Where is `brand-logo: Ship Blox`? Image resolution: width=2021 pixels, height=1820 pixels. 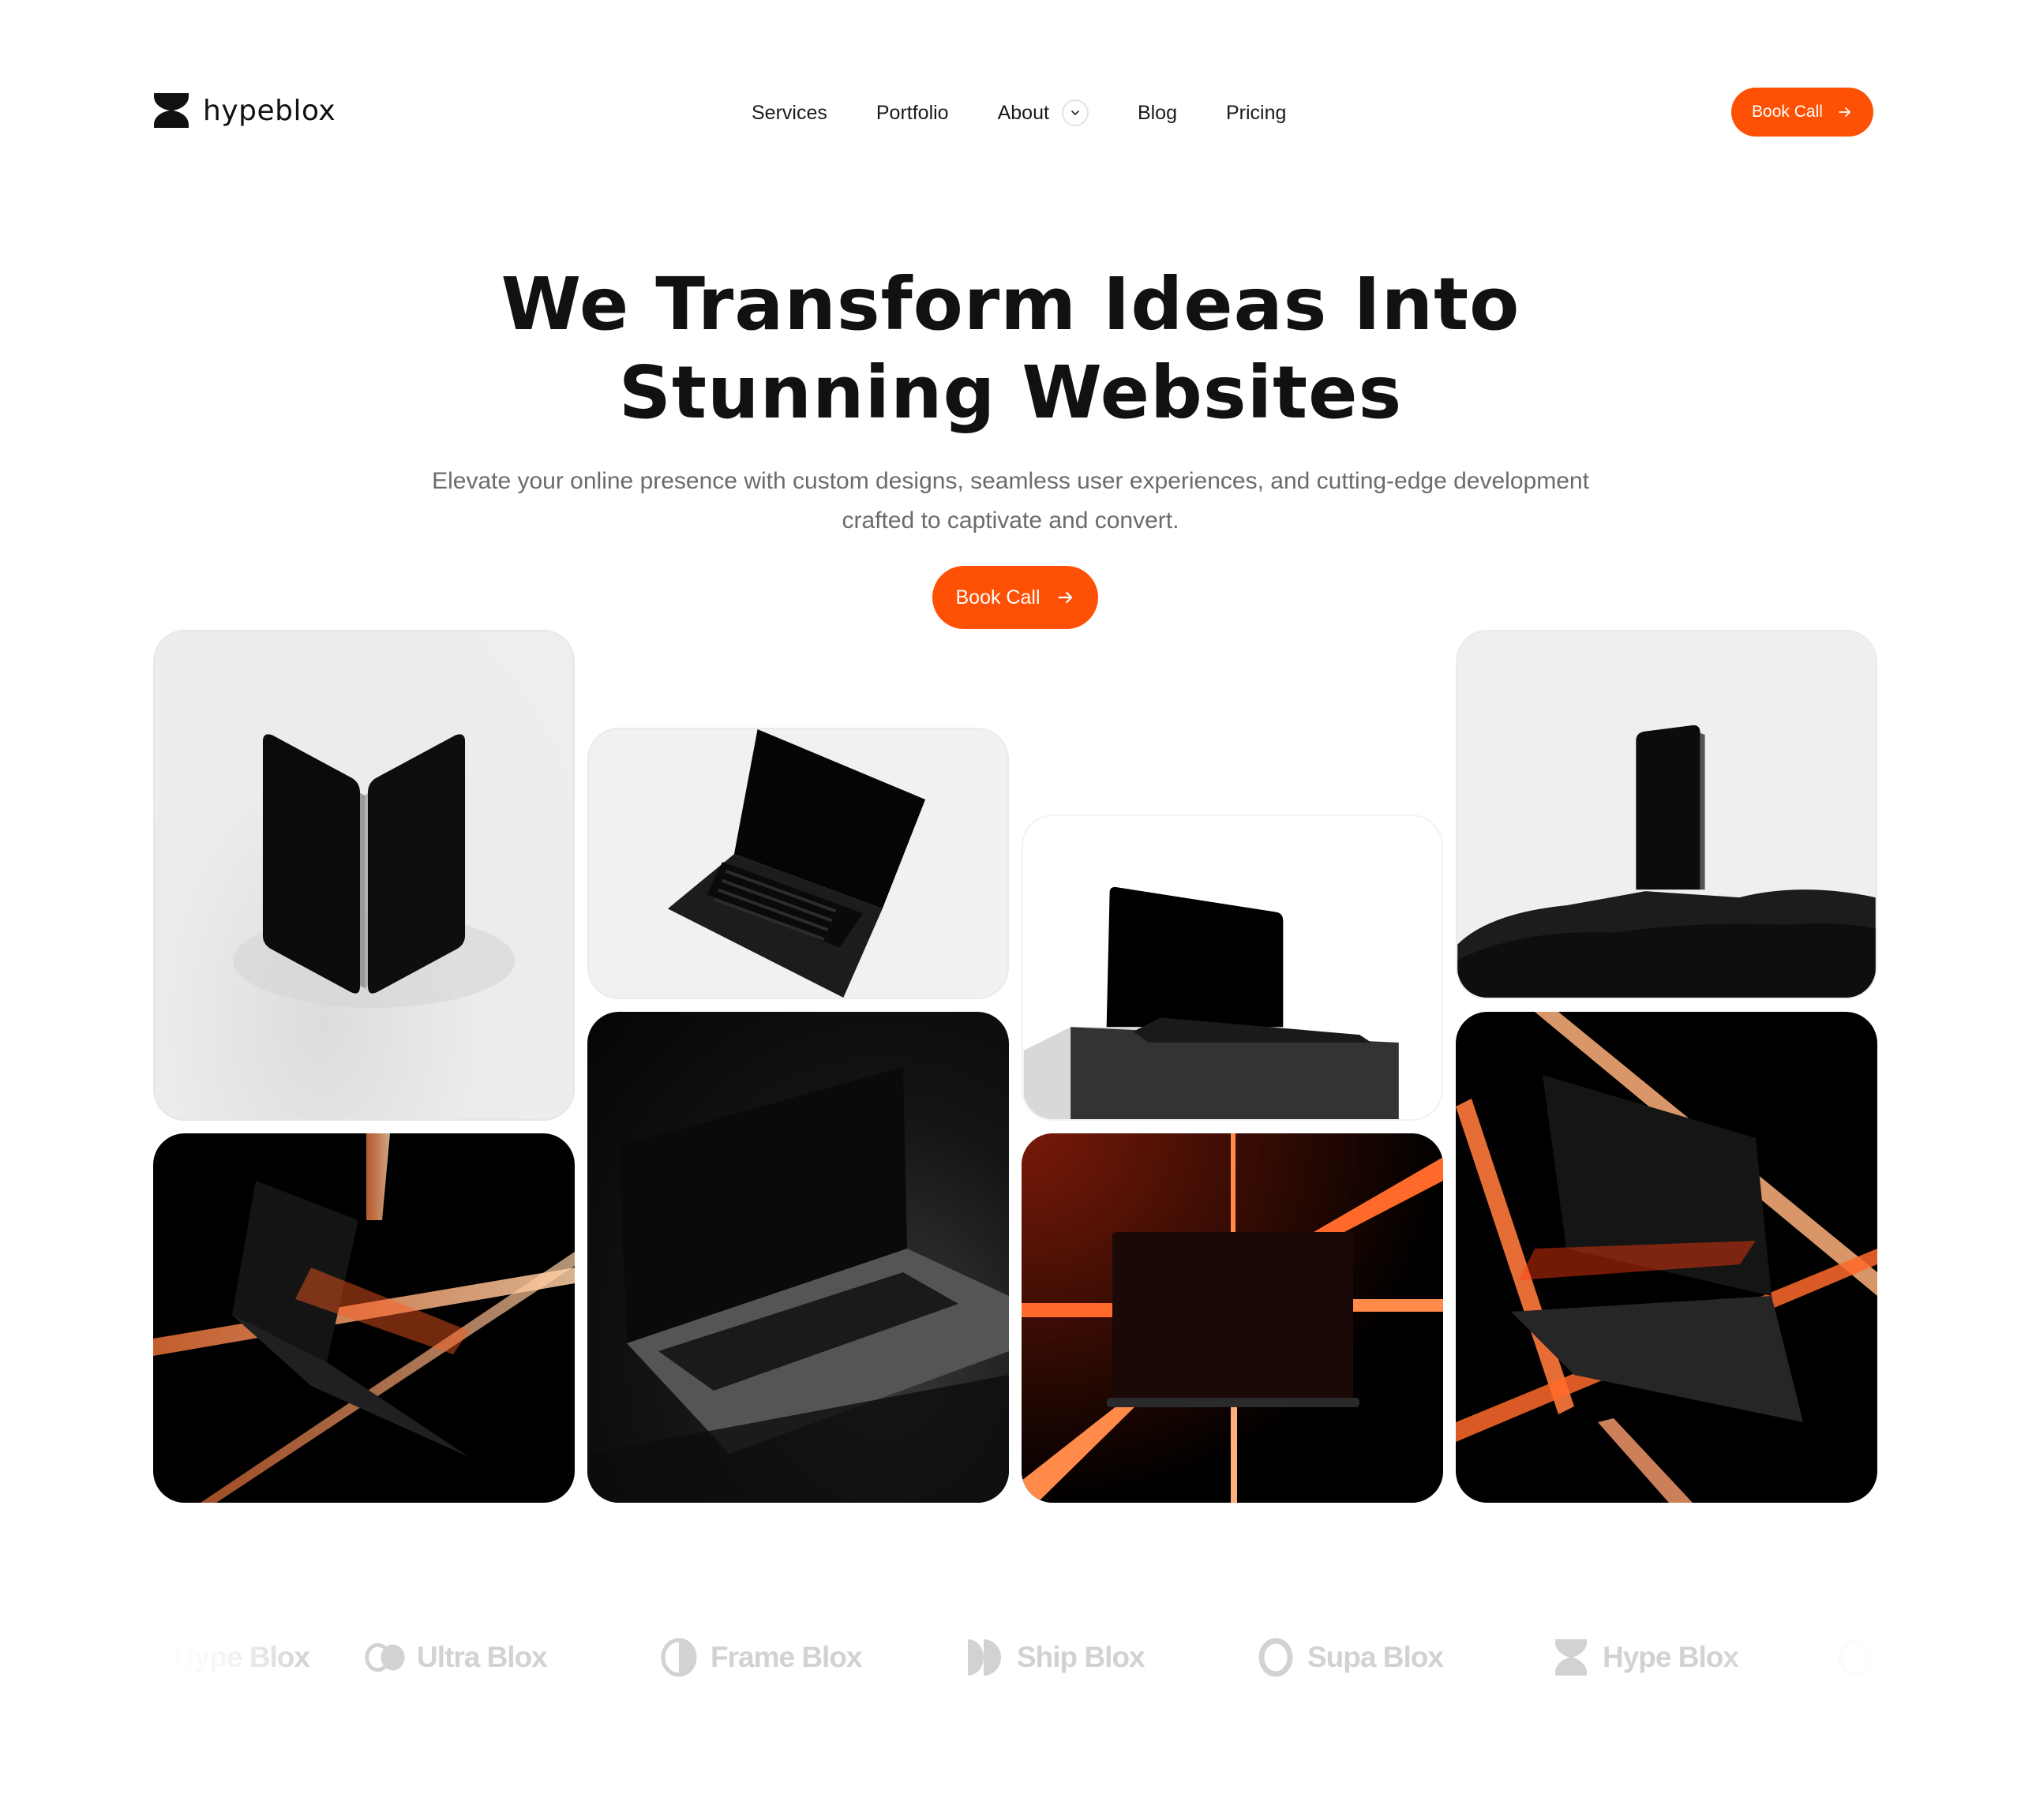 brand-logo: Ship Blox is located at coordinates (1055, 1657).